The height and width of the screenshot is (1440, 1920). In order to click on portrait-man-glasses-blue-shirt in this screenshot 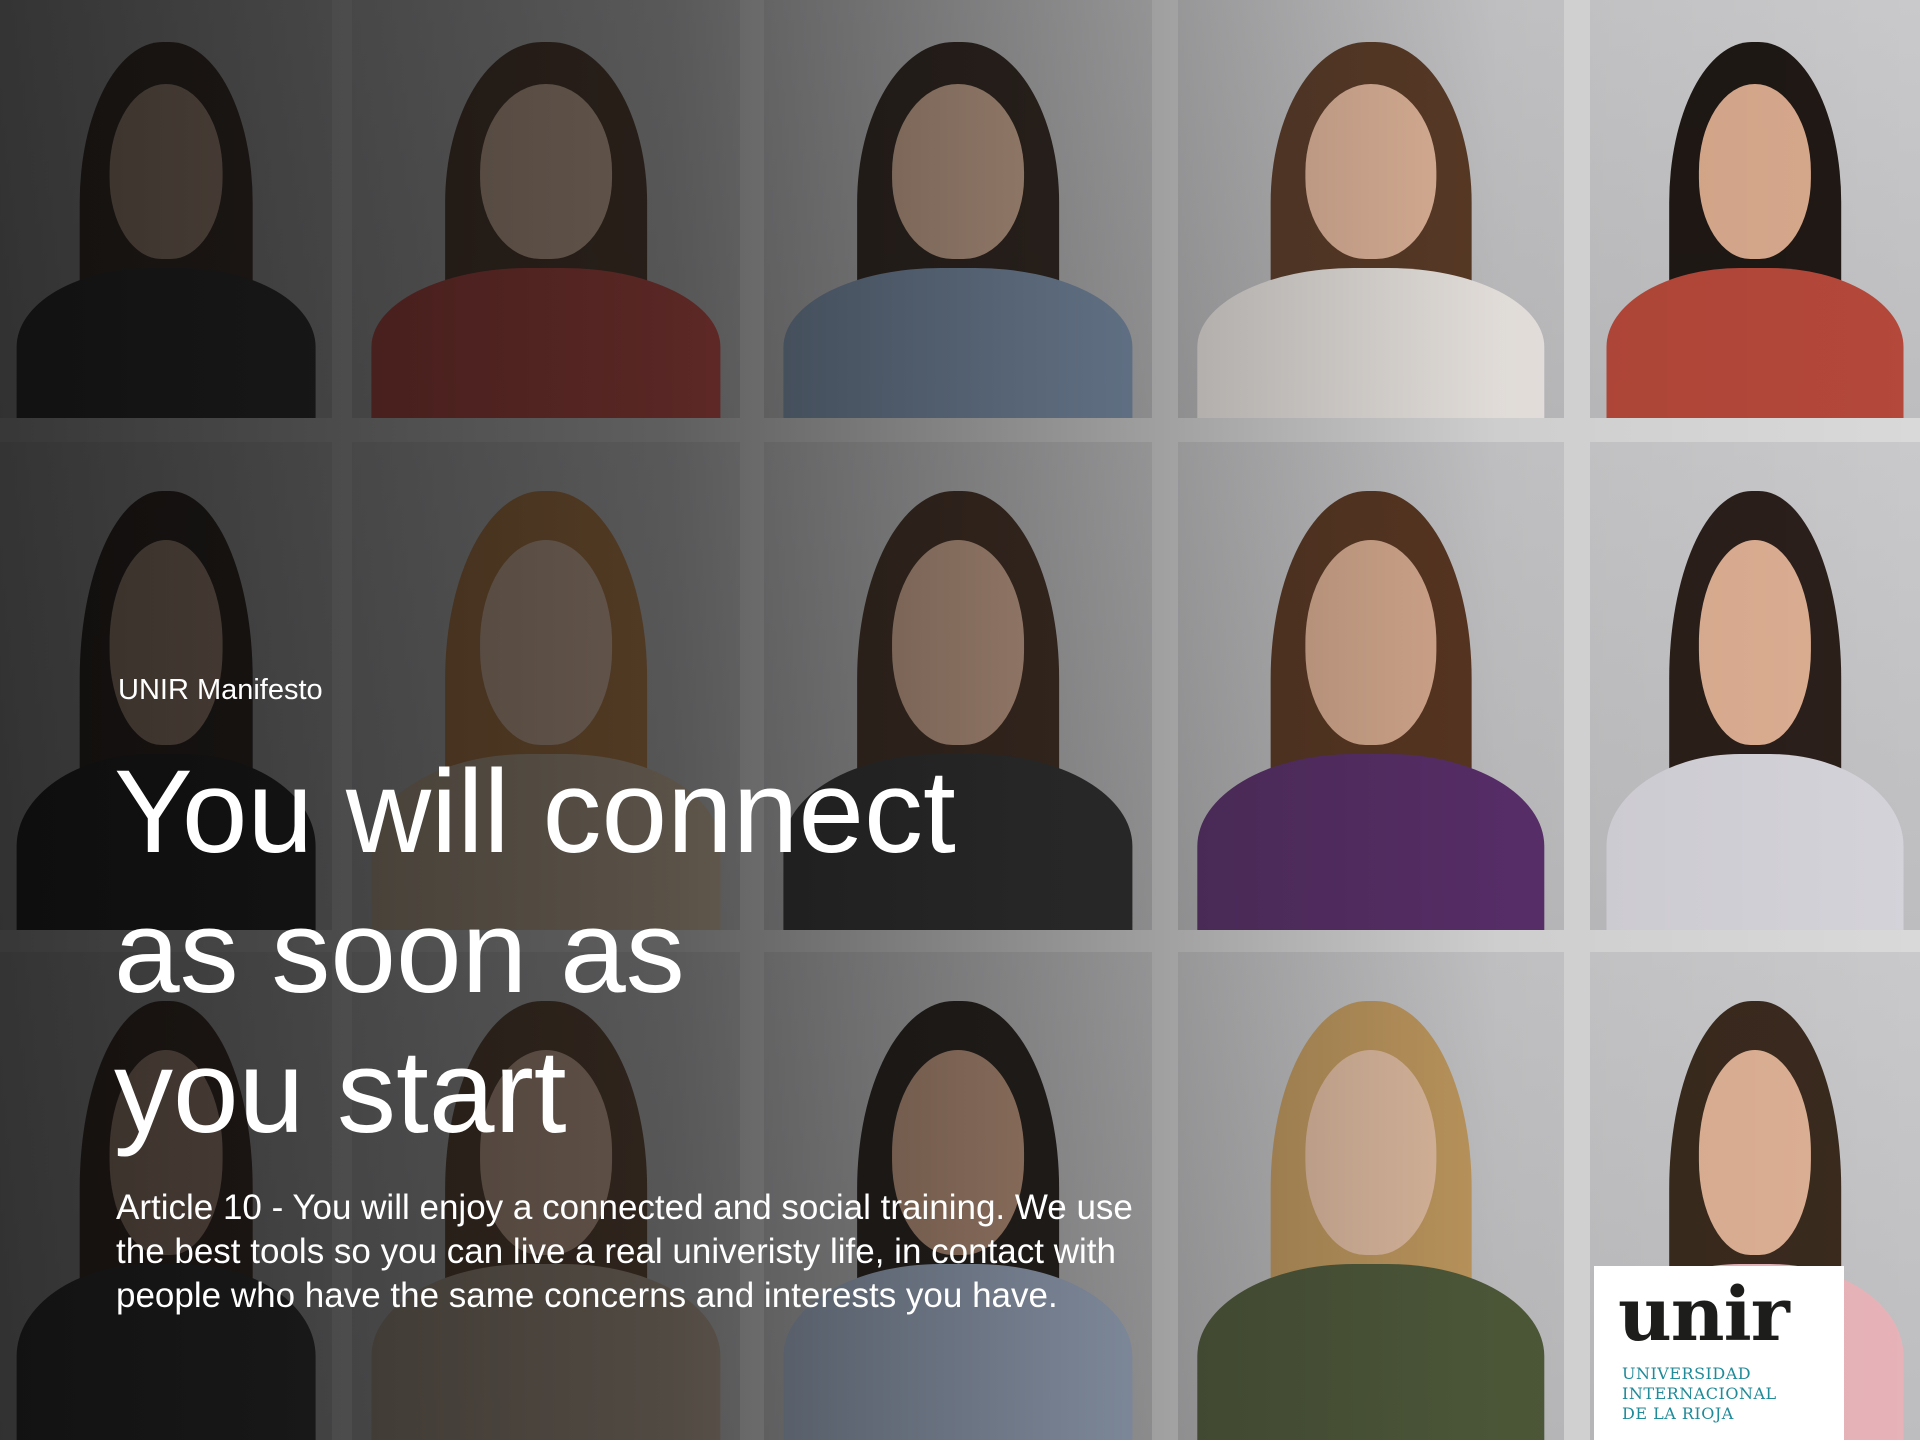, I will do `click(958, 209)`.